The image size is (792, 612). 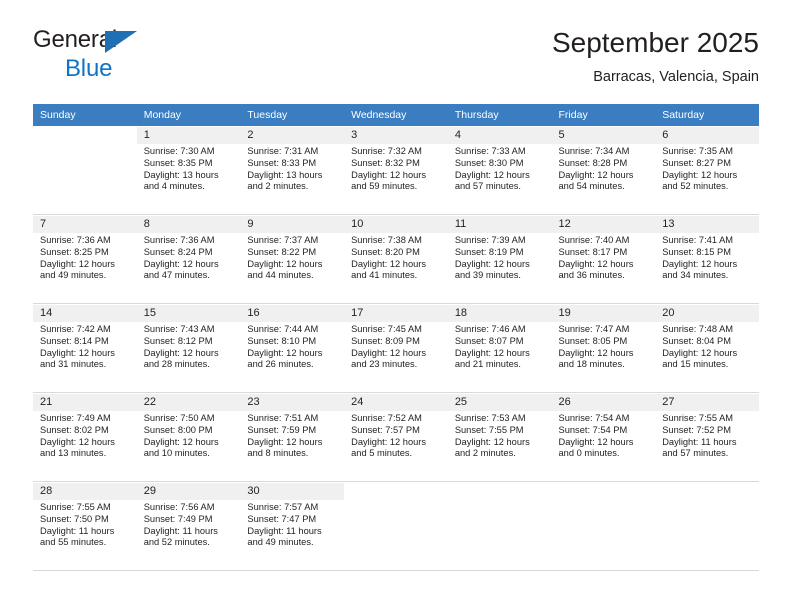 What do you see at coordinates (487, 275) in the screenshot?
I see `daylight-text-line2: and 39 minutes.` at bounding box center [487, 275].